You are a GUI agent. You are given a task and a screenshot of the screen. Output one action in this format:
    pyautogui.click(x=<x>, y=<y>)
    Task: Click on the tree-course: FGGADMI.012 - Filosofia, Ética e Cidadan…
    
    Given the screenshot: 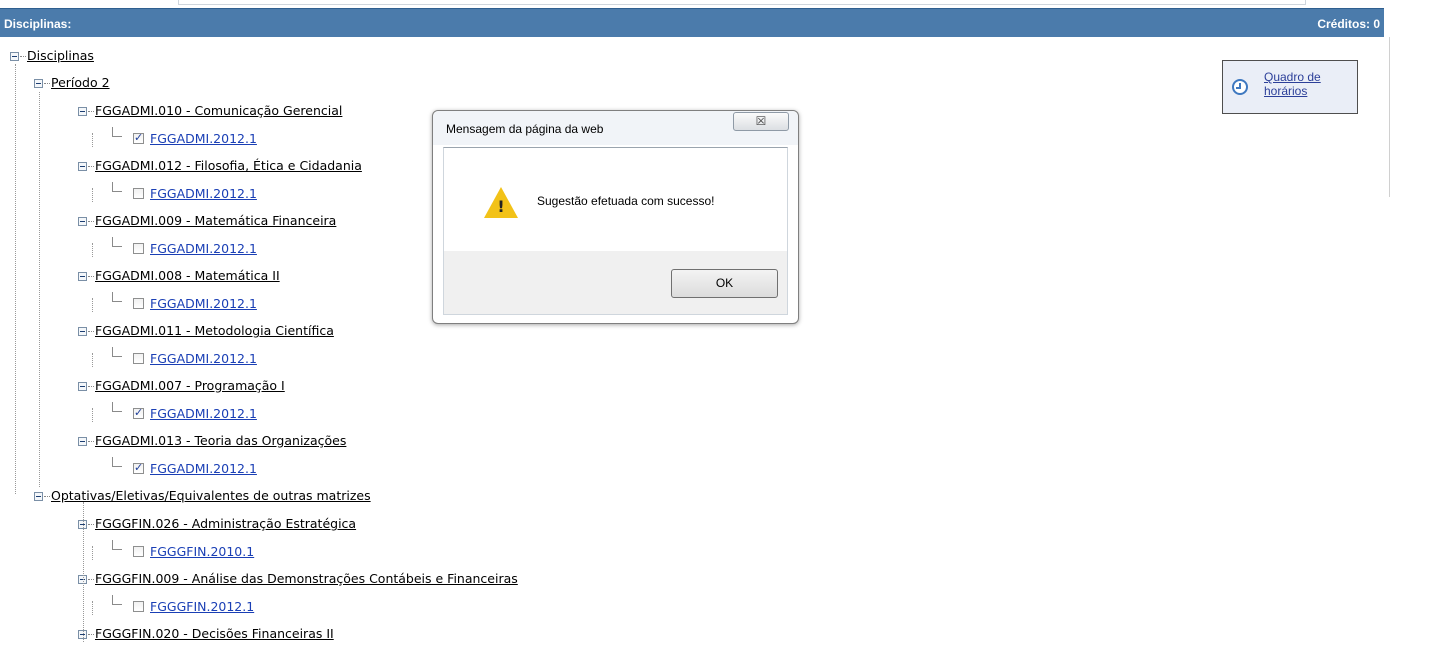 What is the action you would take?
    pyautogui.click(x=220, y=166)
    